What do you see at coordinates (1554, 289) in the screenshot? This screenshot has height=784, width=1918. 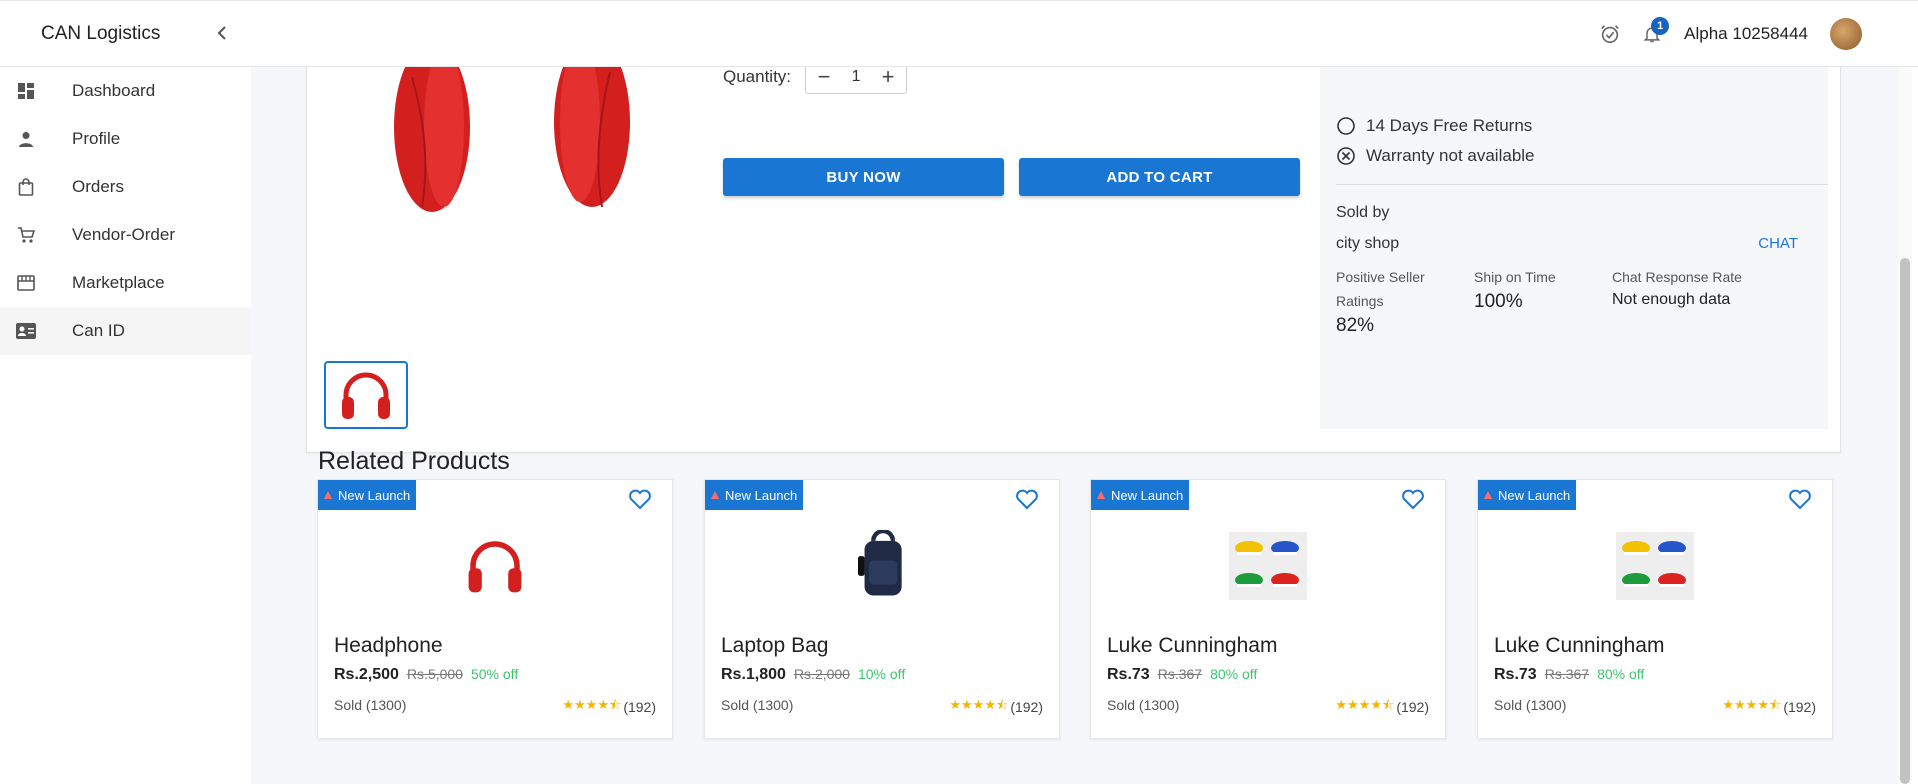 I see `stat-ship-on-time: Ship on Time 100%` at bounding box center [1554, 289].